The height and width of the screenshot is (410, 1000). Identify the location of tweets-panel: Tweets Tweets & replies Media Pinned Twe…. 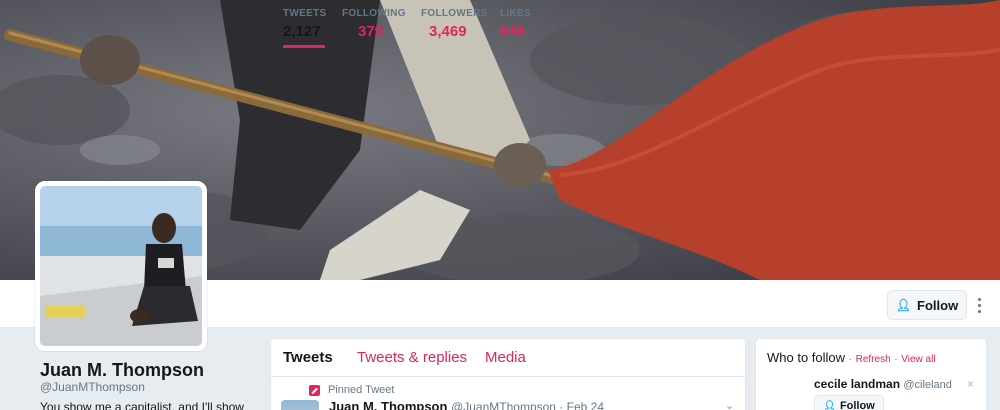
(508, 374).